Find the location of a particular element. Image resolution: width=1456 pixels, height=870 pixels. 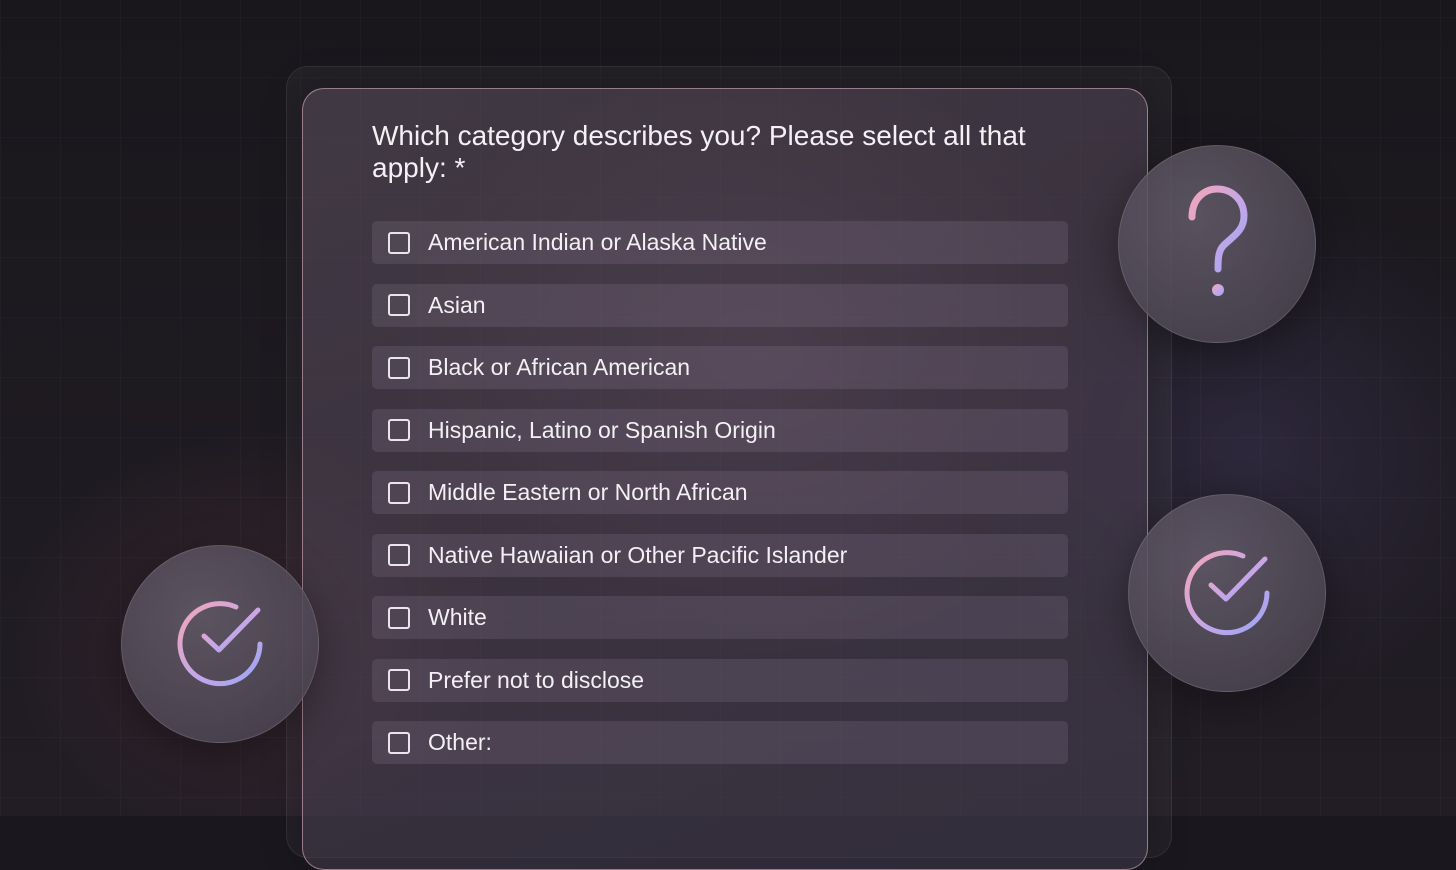

option-label: Asian is located at coordinates (457, 304).